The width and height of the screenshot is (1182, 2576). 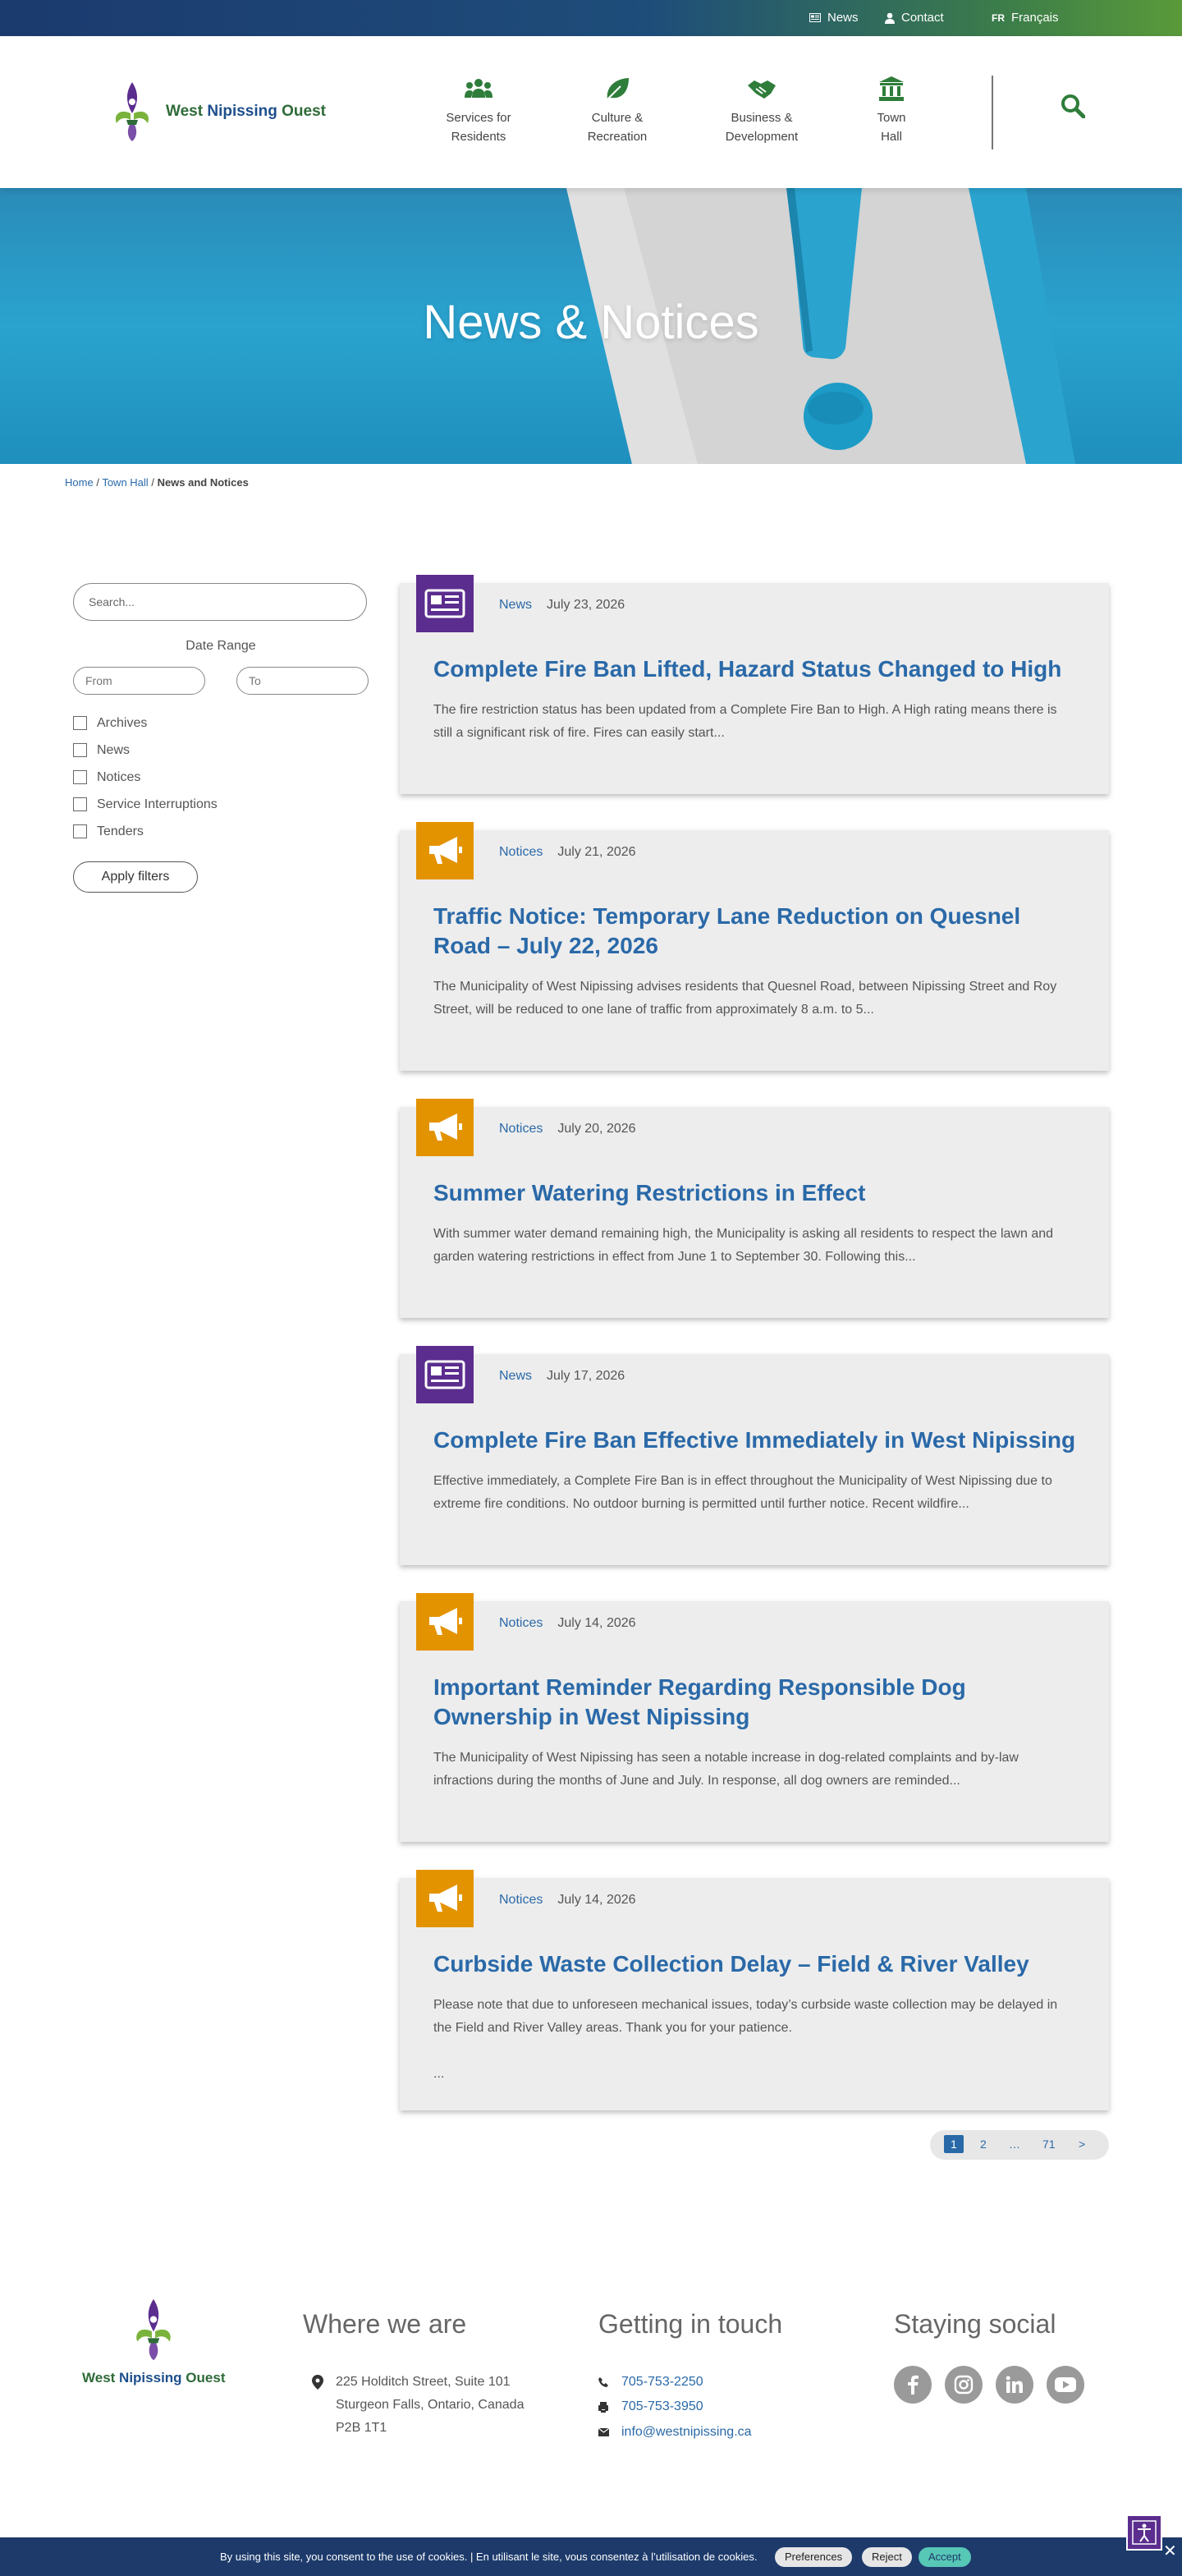 What do you see at coordinates (1049, 2144) in the screenshot?
I see `page-last-link: 71` at bounding box center [1049, 2144].